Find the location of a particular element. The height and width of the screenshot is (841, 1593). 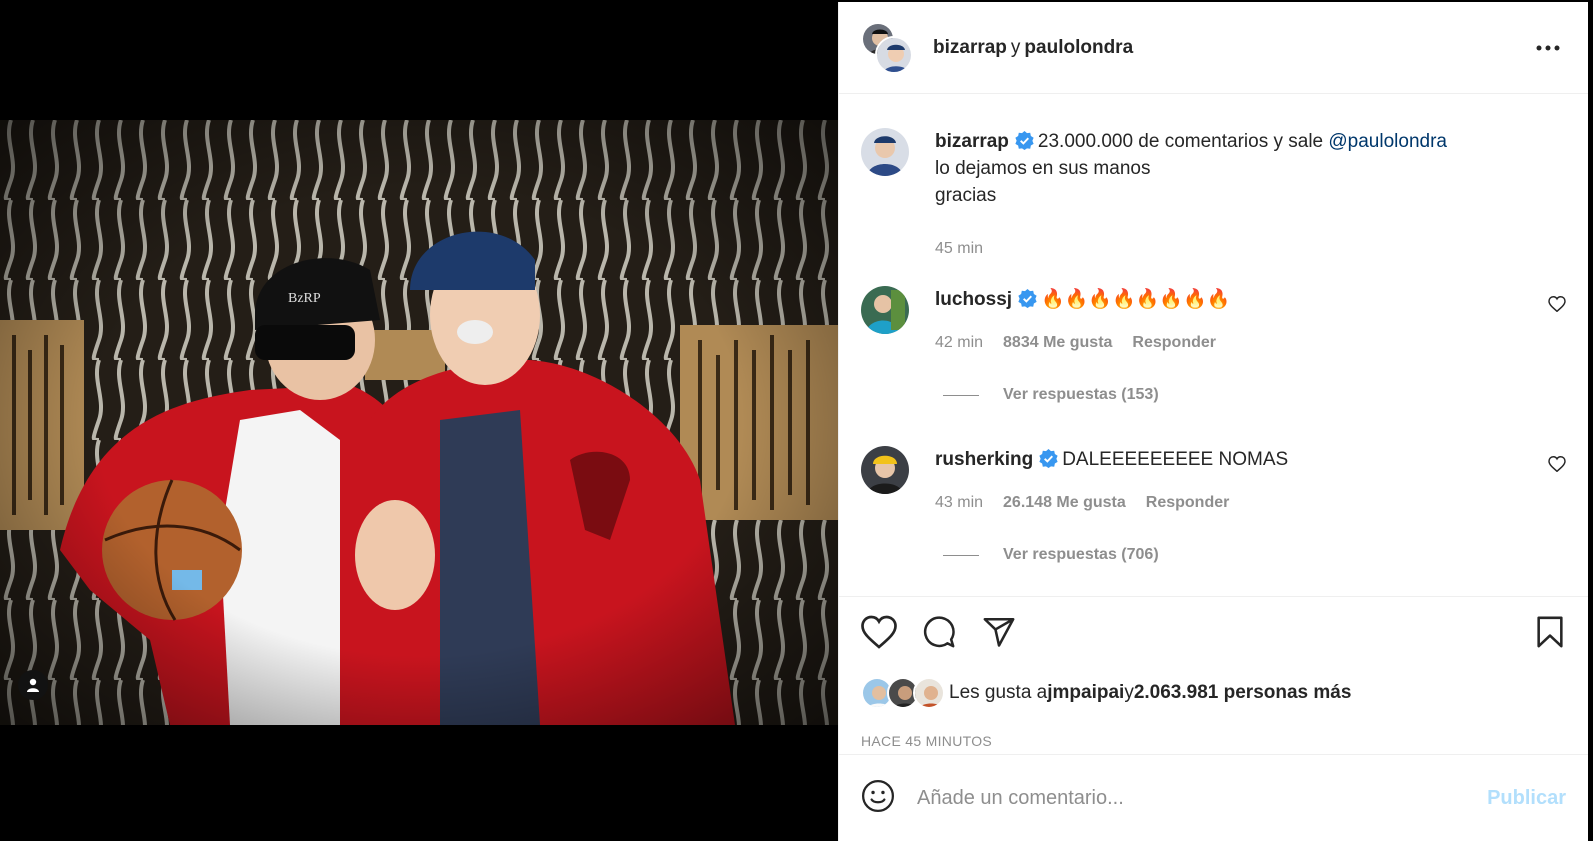

likers-avatars is located at coordinates (903, 693).